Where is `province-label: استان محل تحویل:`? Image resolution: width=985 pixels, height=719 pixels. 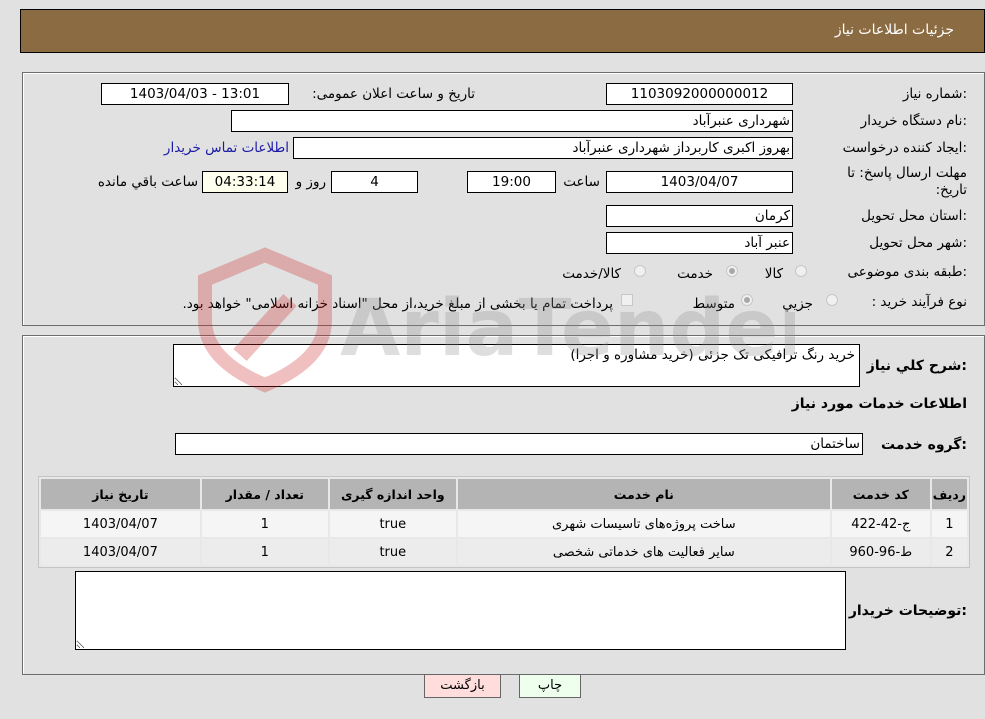
province-label: استان محل تحویل: is located at coordinates (914, 216).